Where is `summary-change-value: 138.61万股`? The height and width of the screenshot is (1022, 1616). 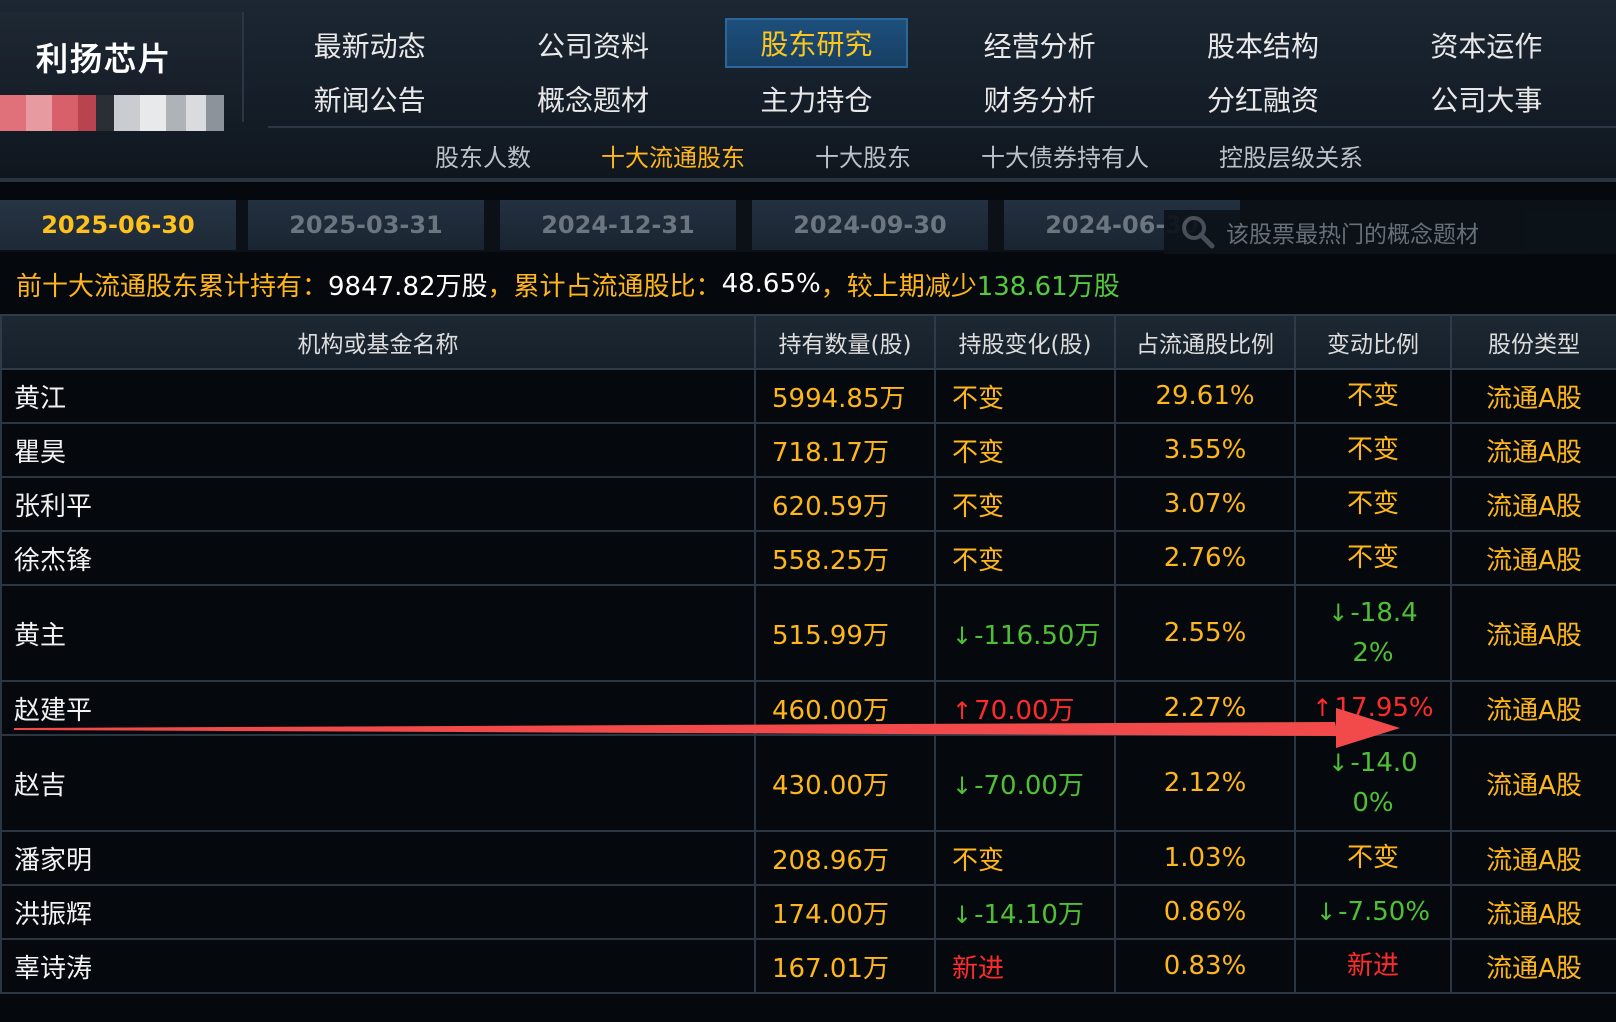
summary-change-value: 138.61万股 is located at coordinates (1048, 286).